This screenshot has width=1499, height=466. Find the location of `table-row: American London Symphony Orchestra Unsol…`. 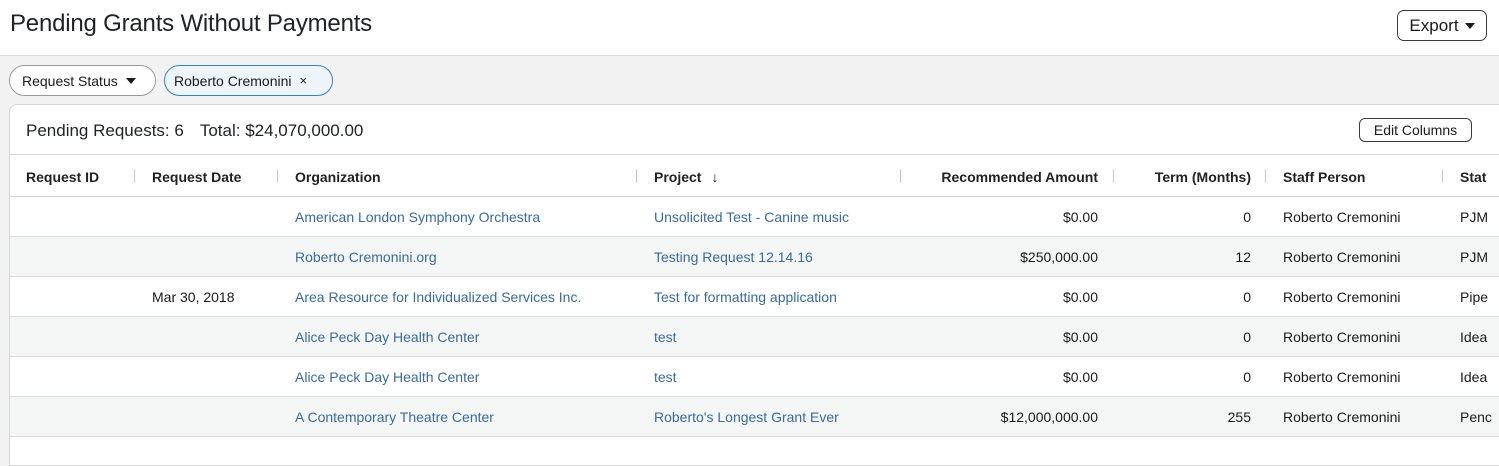

table-row: American London Symphony Orchestra Unsol… is located at coordinates (754, 217).